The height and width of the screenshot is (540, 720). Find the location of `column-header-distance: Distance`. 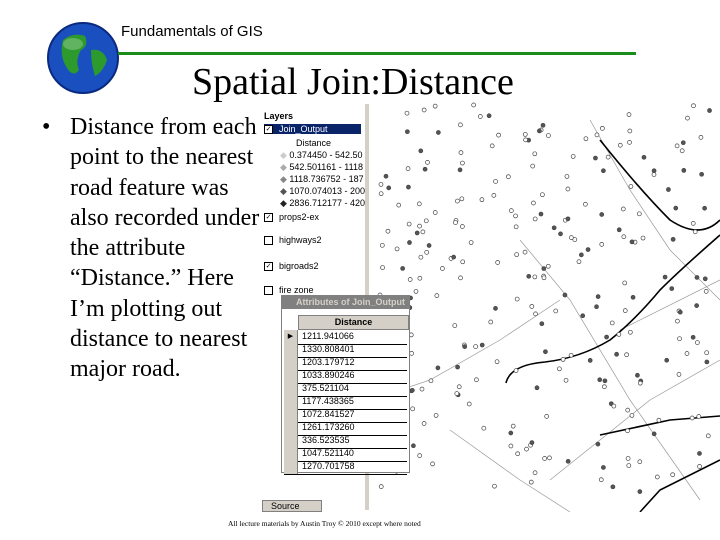

column-header-distance: Distance is located at coordinates (353, 322).